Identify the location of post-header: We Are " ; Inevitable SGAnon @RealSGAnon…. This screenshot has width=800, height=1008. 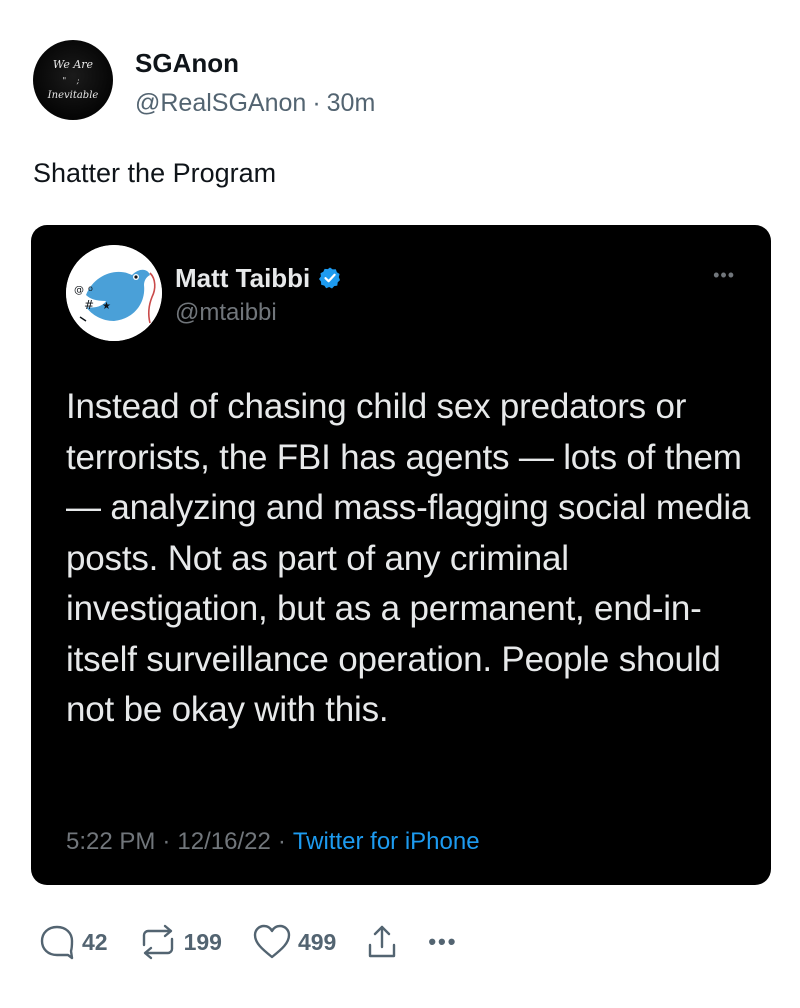
(204, 80).